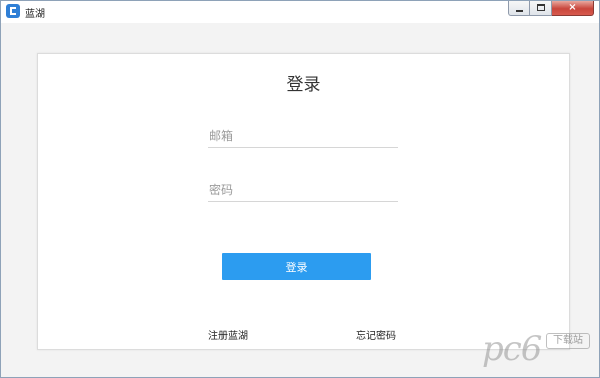  I want to click on close-icon: ×, so click(572, 7).